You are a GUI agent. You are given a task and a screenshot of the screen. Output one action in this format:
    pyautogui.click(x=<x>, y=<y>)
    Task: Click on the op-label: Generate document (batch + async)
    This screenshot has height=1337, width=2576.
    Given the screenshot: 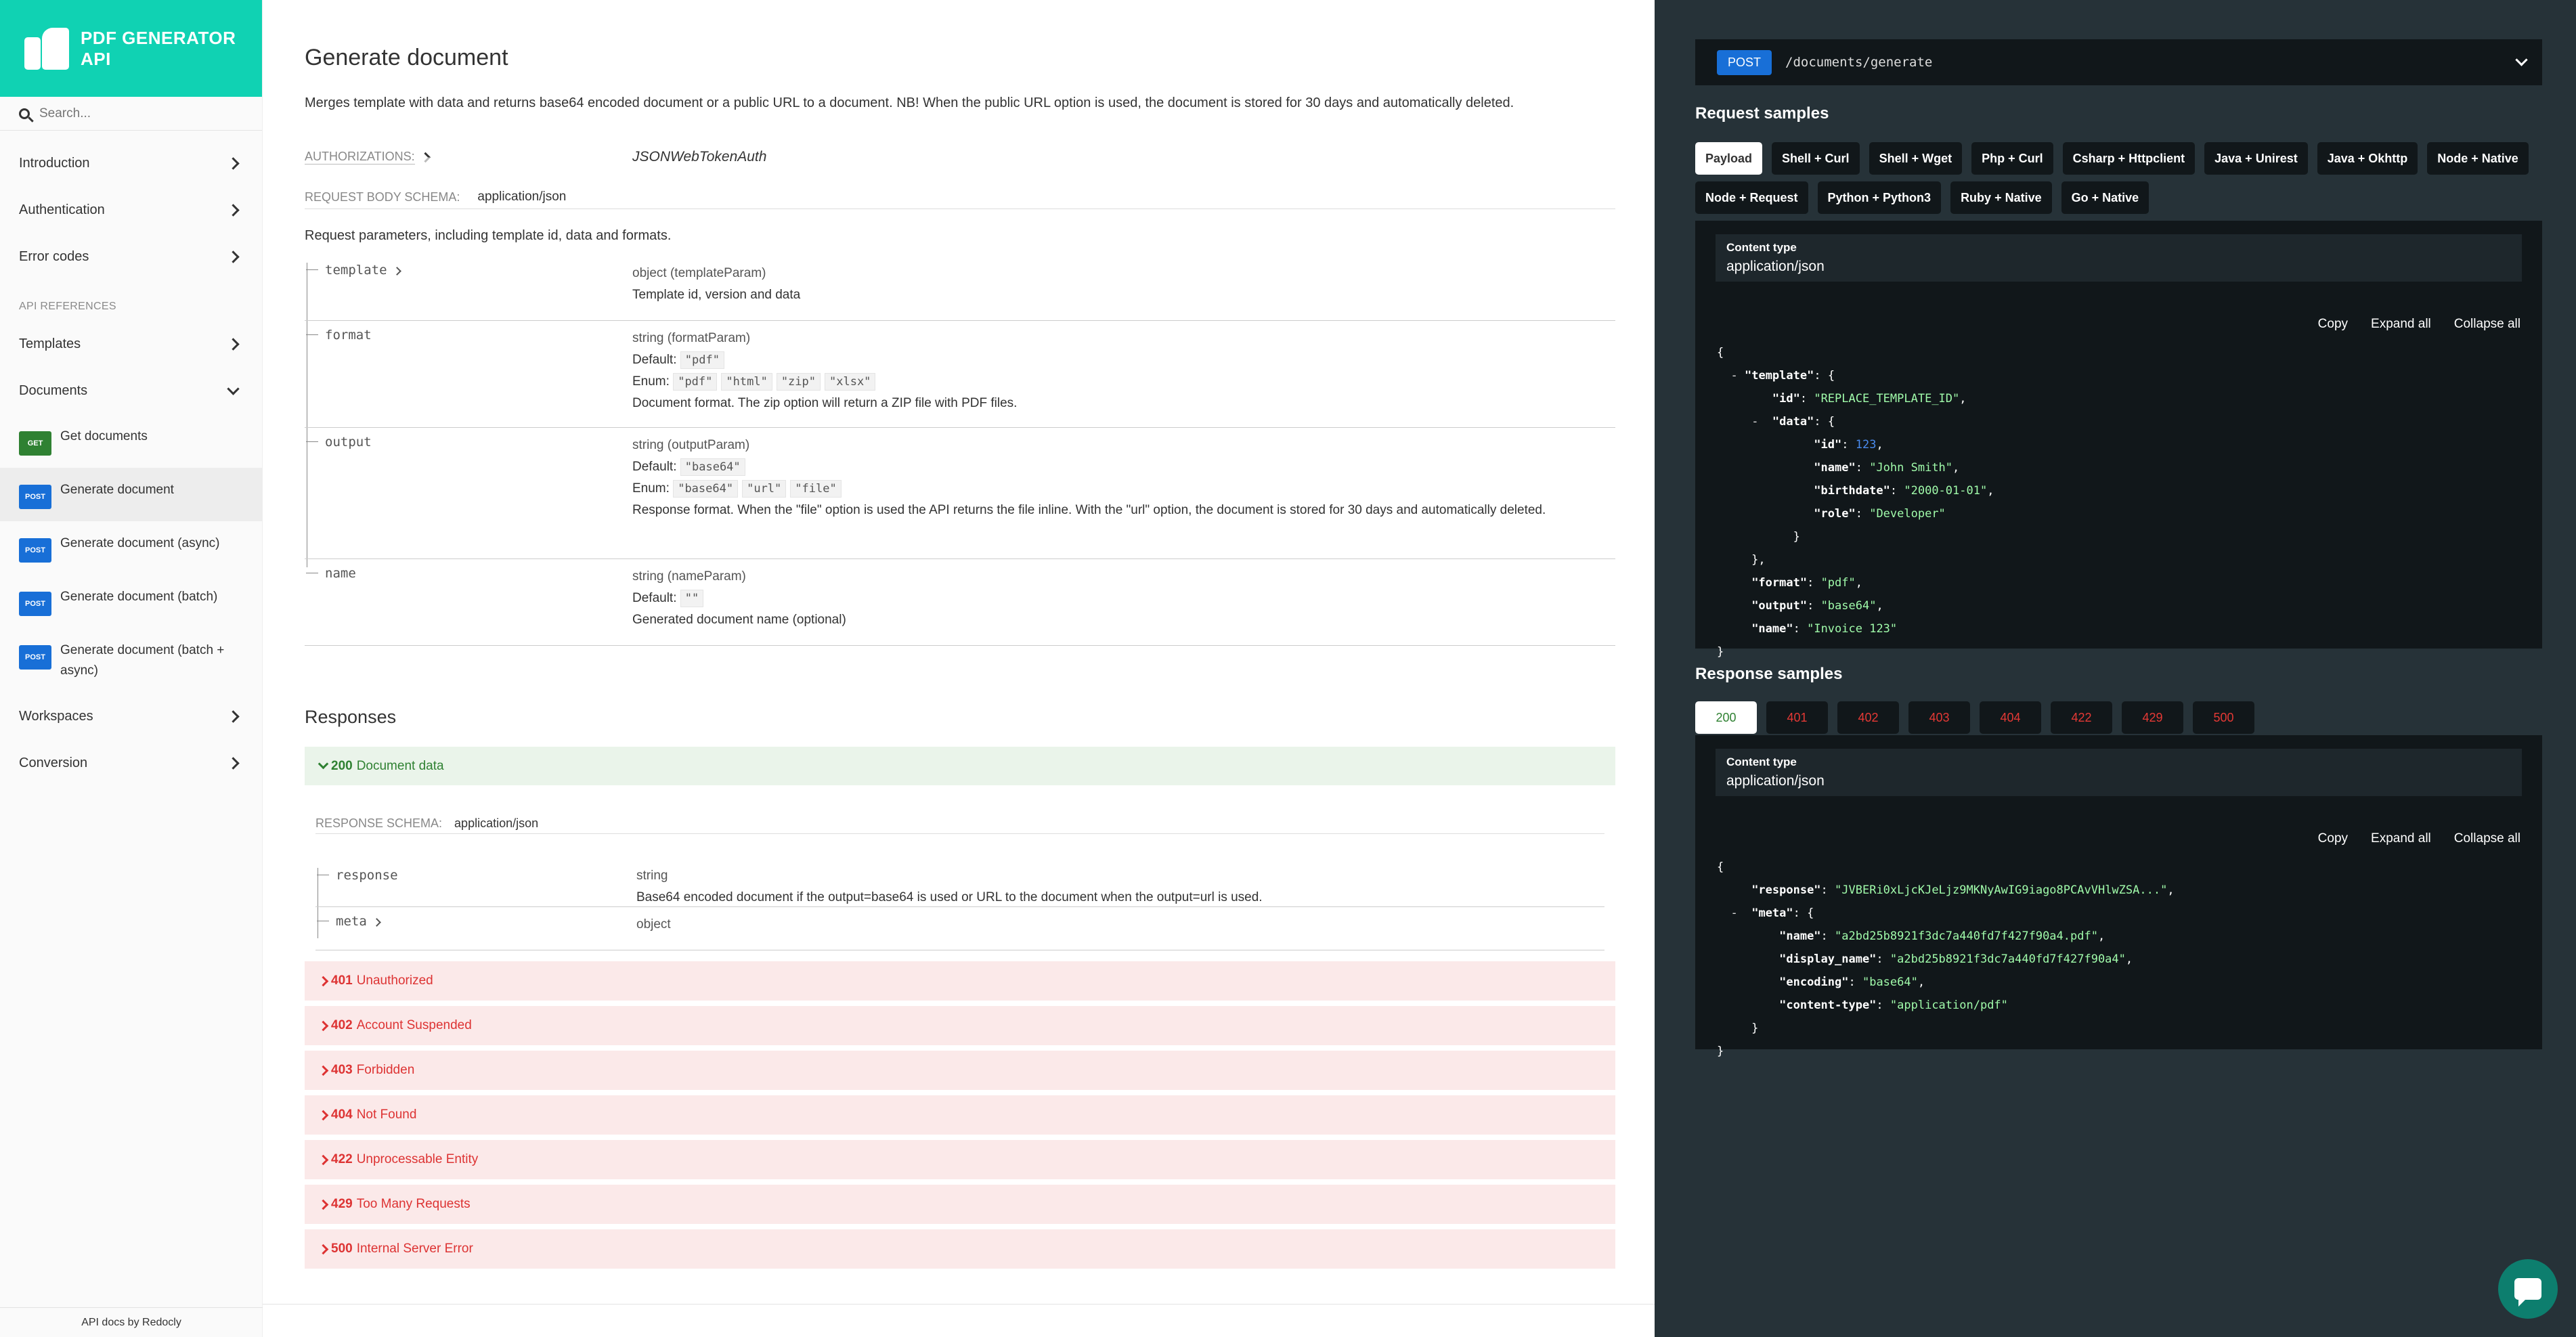 What is the action you would take?
    pyautogui.click(x=142, y=660)
    